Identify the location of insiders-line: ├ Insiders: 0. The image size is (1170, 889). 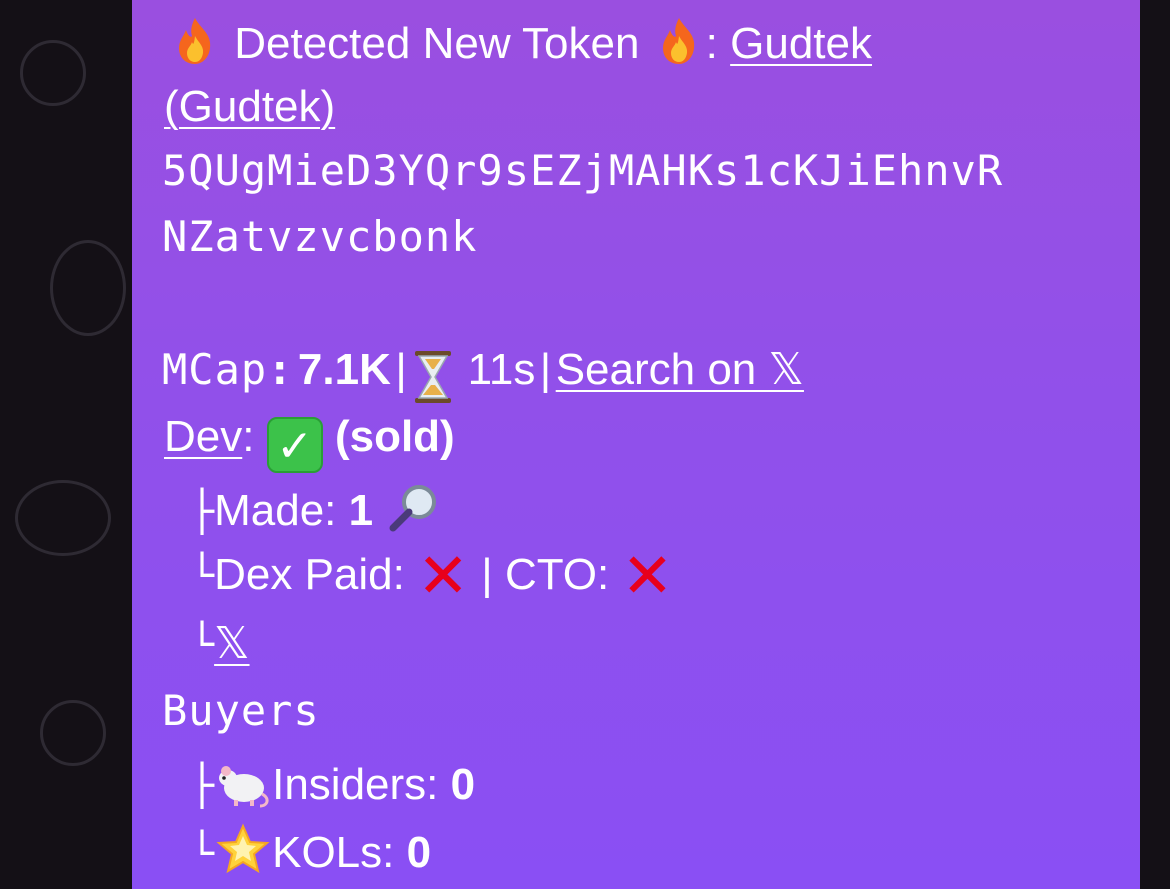
(332, 787).